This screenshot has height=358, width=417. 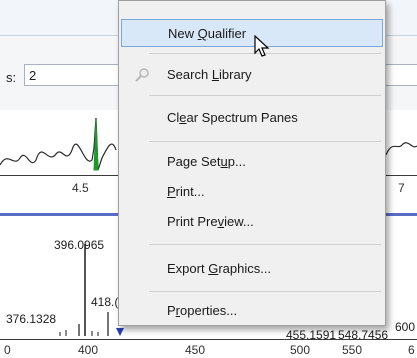 I want to click on peak-label: 376.1328, so click(x=31, y=319).